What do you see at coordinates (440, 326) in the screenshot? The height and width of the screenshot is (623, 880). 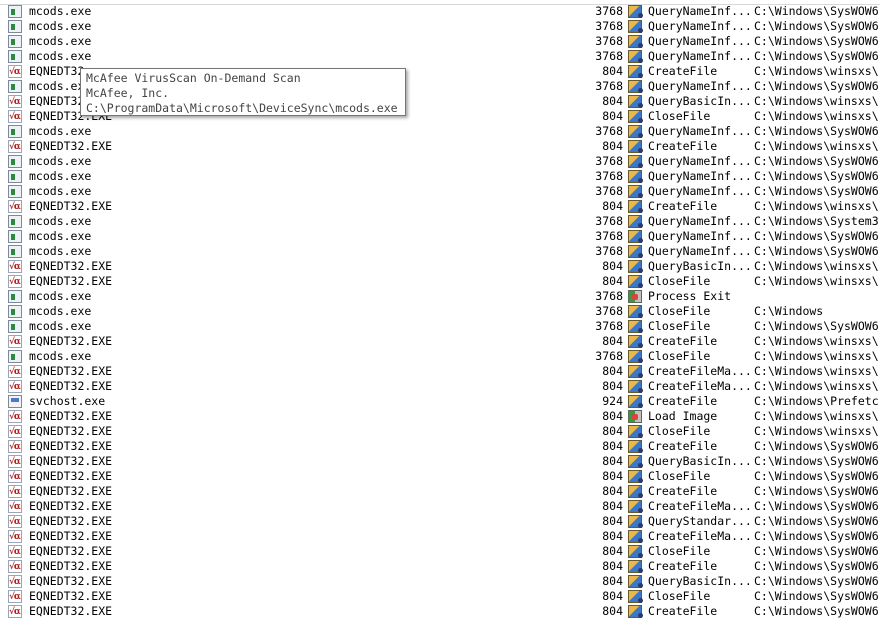 I see `table-row: mcods.exe 3768 CloseFile C:\Windows\SysWOW6` at bounding box center [440, 326].